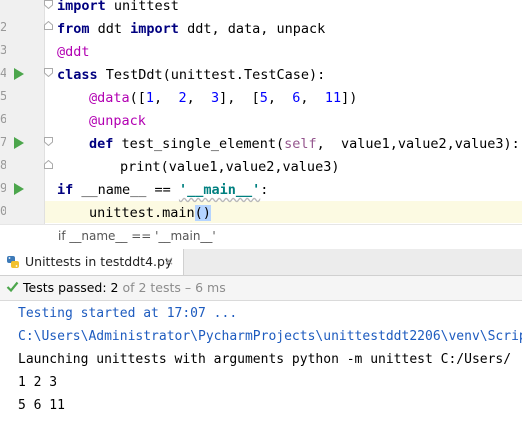  Describe the element at coordinates (202, 213) in the screenshot. I see `matched-parens: ()` at that location.